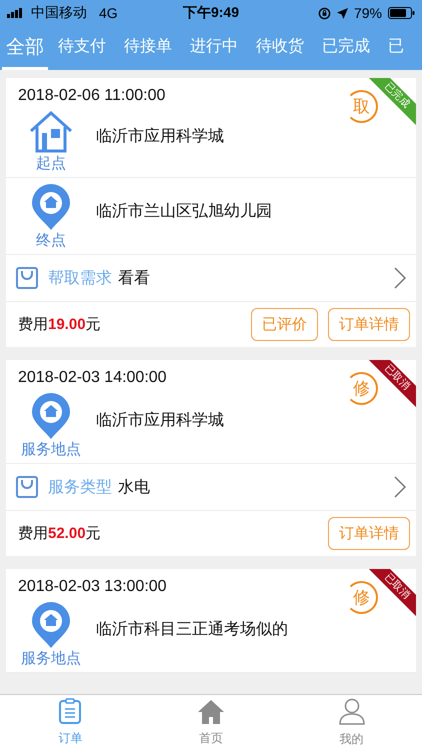 The width and height of the screenshot is (422, 750). I want to click on carrier-name: 中国移动, so click(59, 13).